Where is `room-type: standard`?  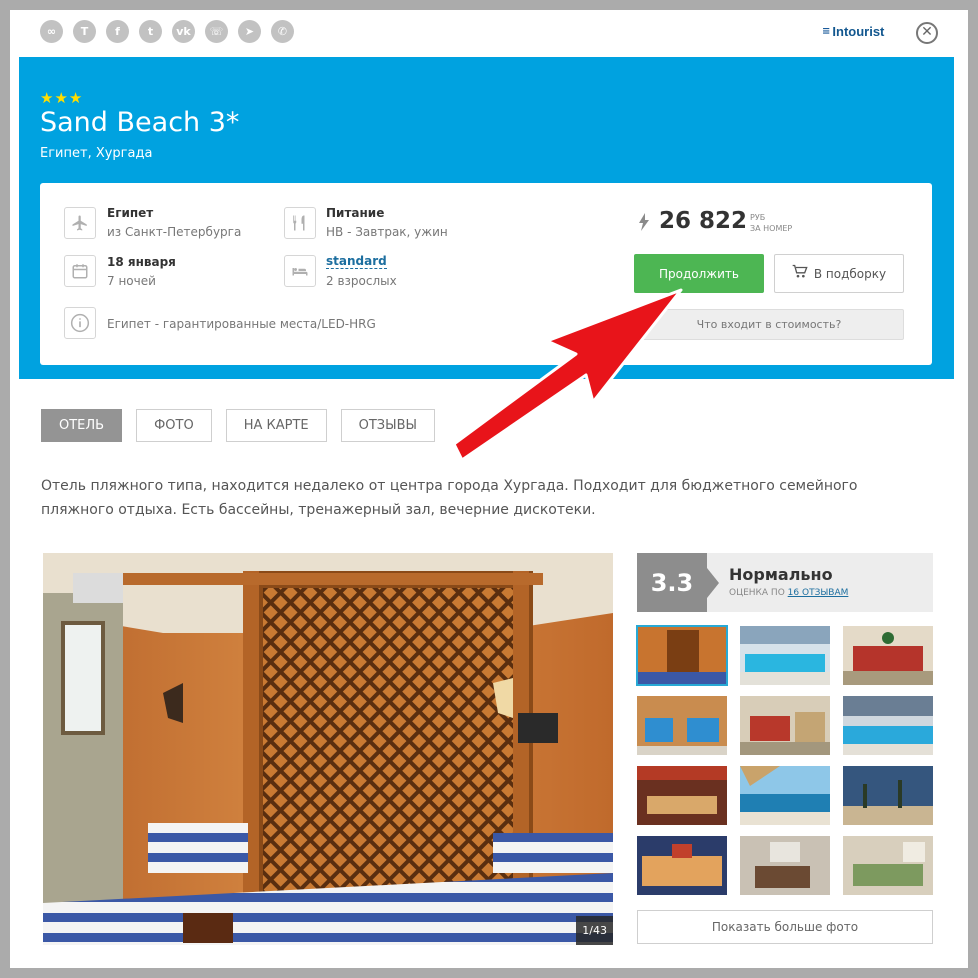 room-type: standard is located at coordinates (356, 261).